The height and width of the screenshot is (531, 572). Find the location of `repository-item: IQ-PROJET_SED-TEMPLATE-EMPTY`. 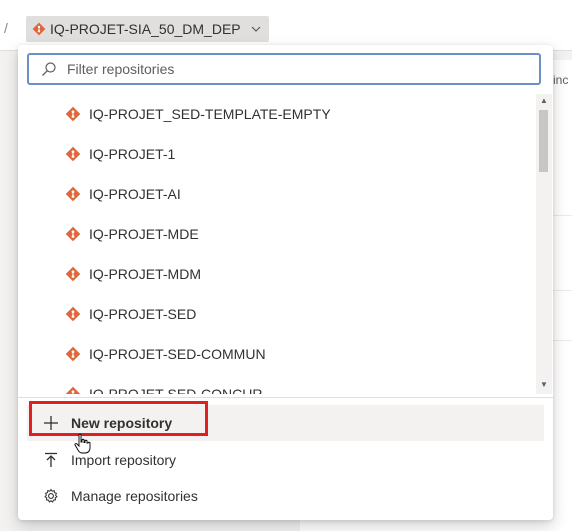

repository-item: IQ-PROJET_SED-TEMPLATE-EMPTY is located at coordinates (277, 114).